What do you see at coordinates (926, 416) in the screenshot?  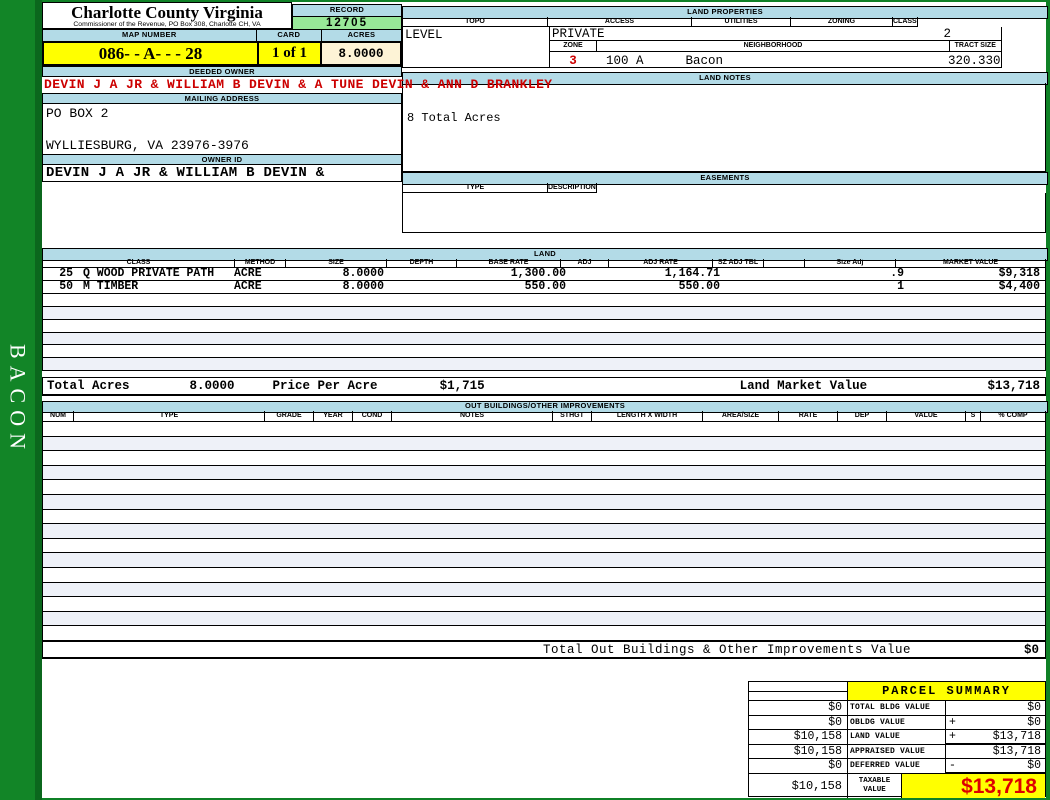 I see `ob-col-value: VALUE` at bounding box center [926, 416].